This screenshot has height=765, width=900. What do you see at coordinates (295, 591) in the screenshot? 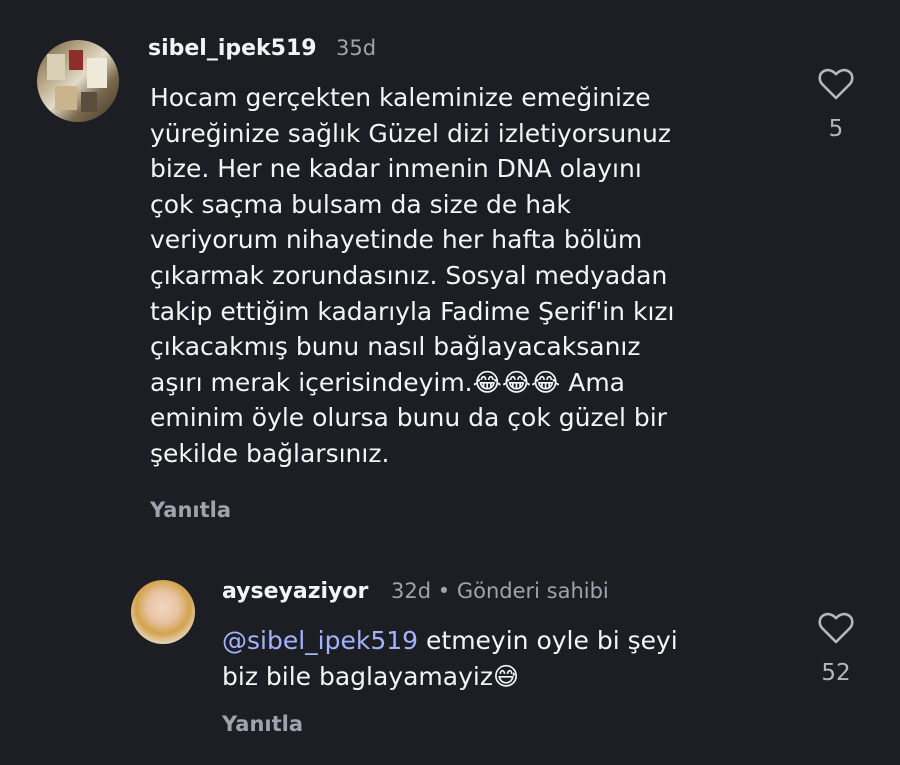
I see `reply-username: ayseyaziyor` at bounding box center [295, 591].